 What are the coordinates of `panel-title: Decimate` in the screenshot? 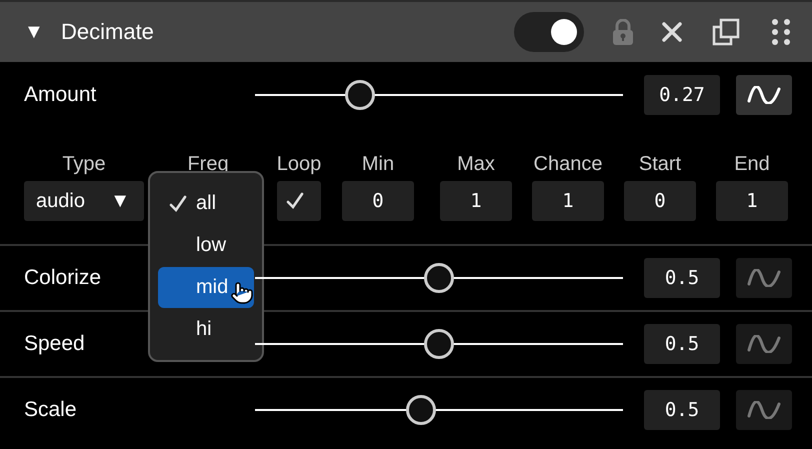 It's located at (108, 32).